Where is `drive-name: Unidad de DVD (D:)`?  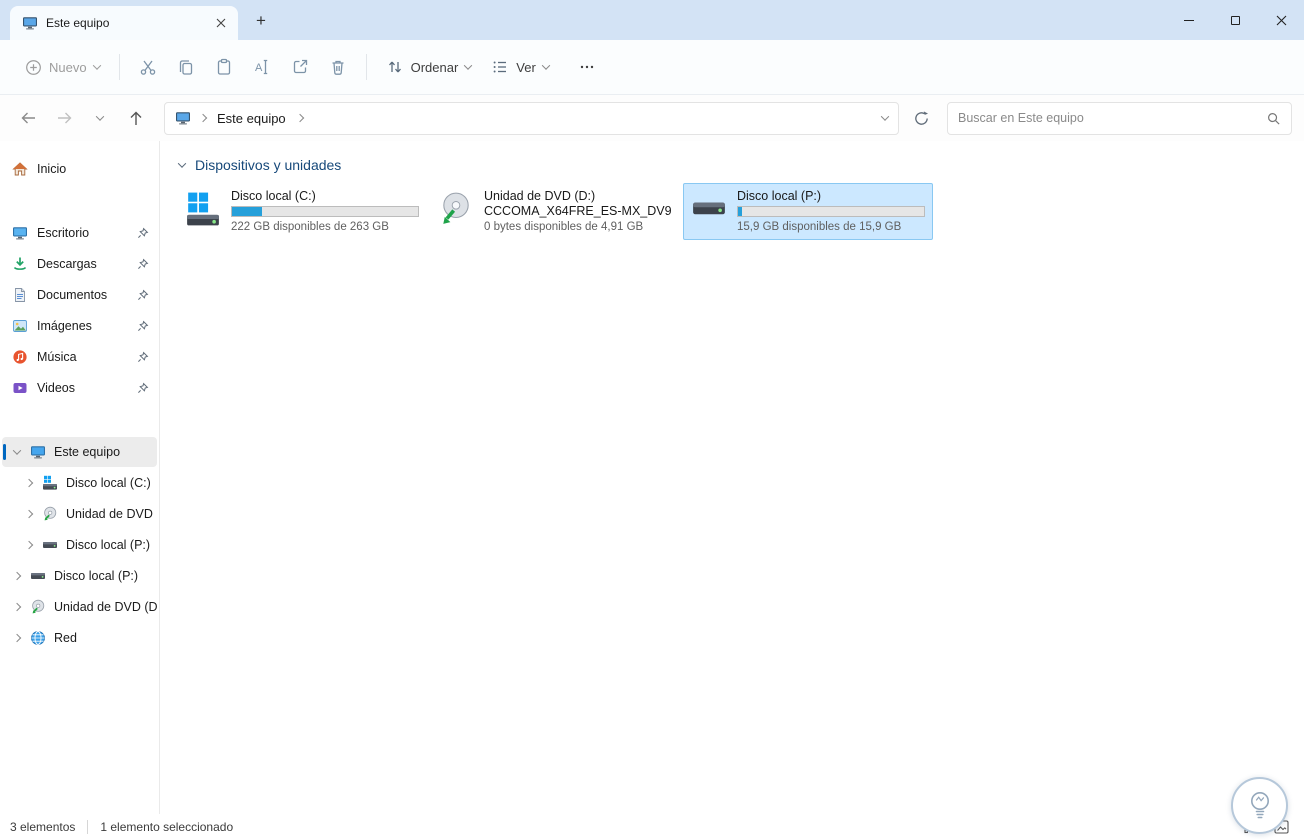 drive-name: Unidad de DVD (D:) is located at coordinates (540, 196).